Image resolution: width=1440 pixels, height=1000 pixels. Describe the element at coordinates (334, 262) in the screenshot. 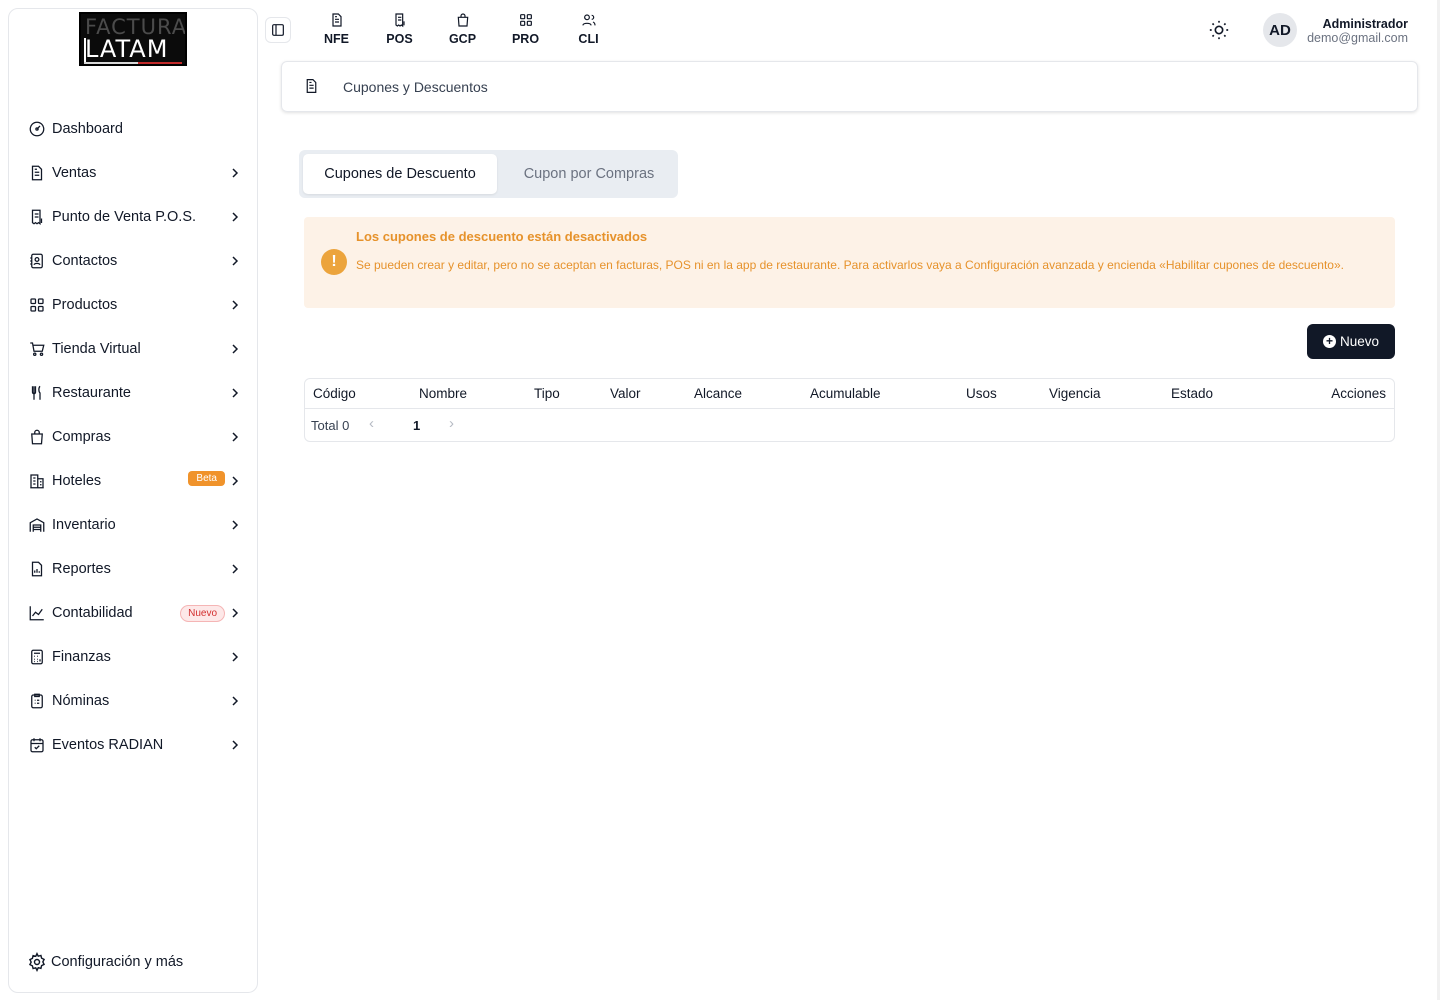

I see `warning-icon: !` at that location.